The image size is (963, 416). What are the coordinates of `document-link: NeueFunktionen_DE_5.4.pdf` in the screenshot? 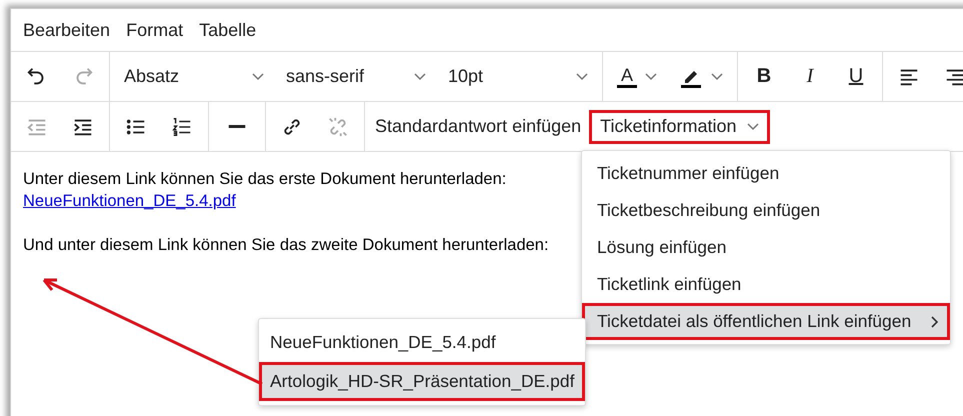 It's located at (129, 201).